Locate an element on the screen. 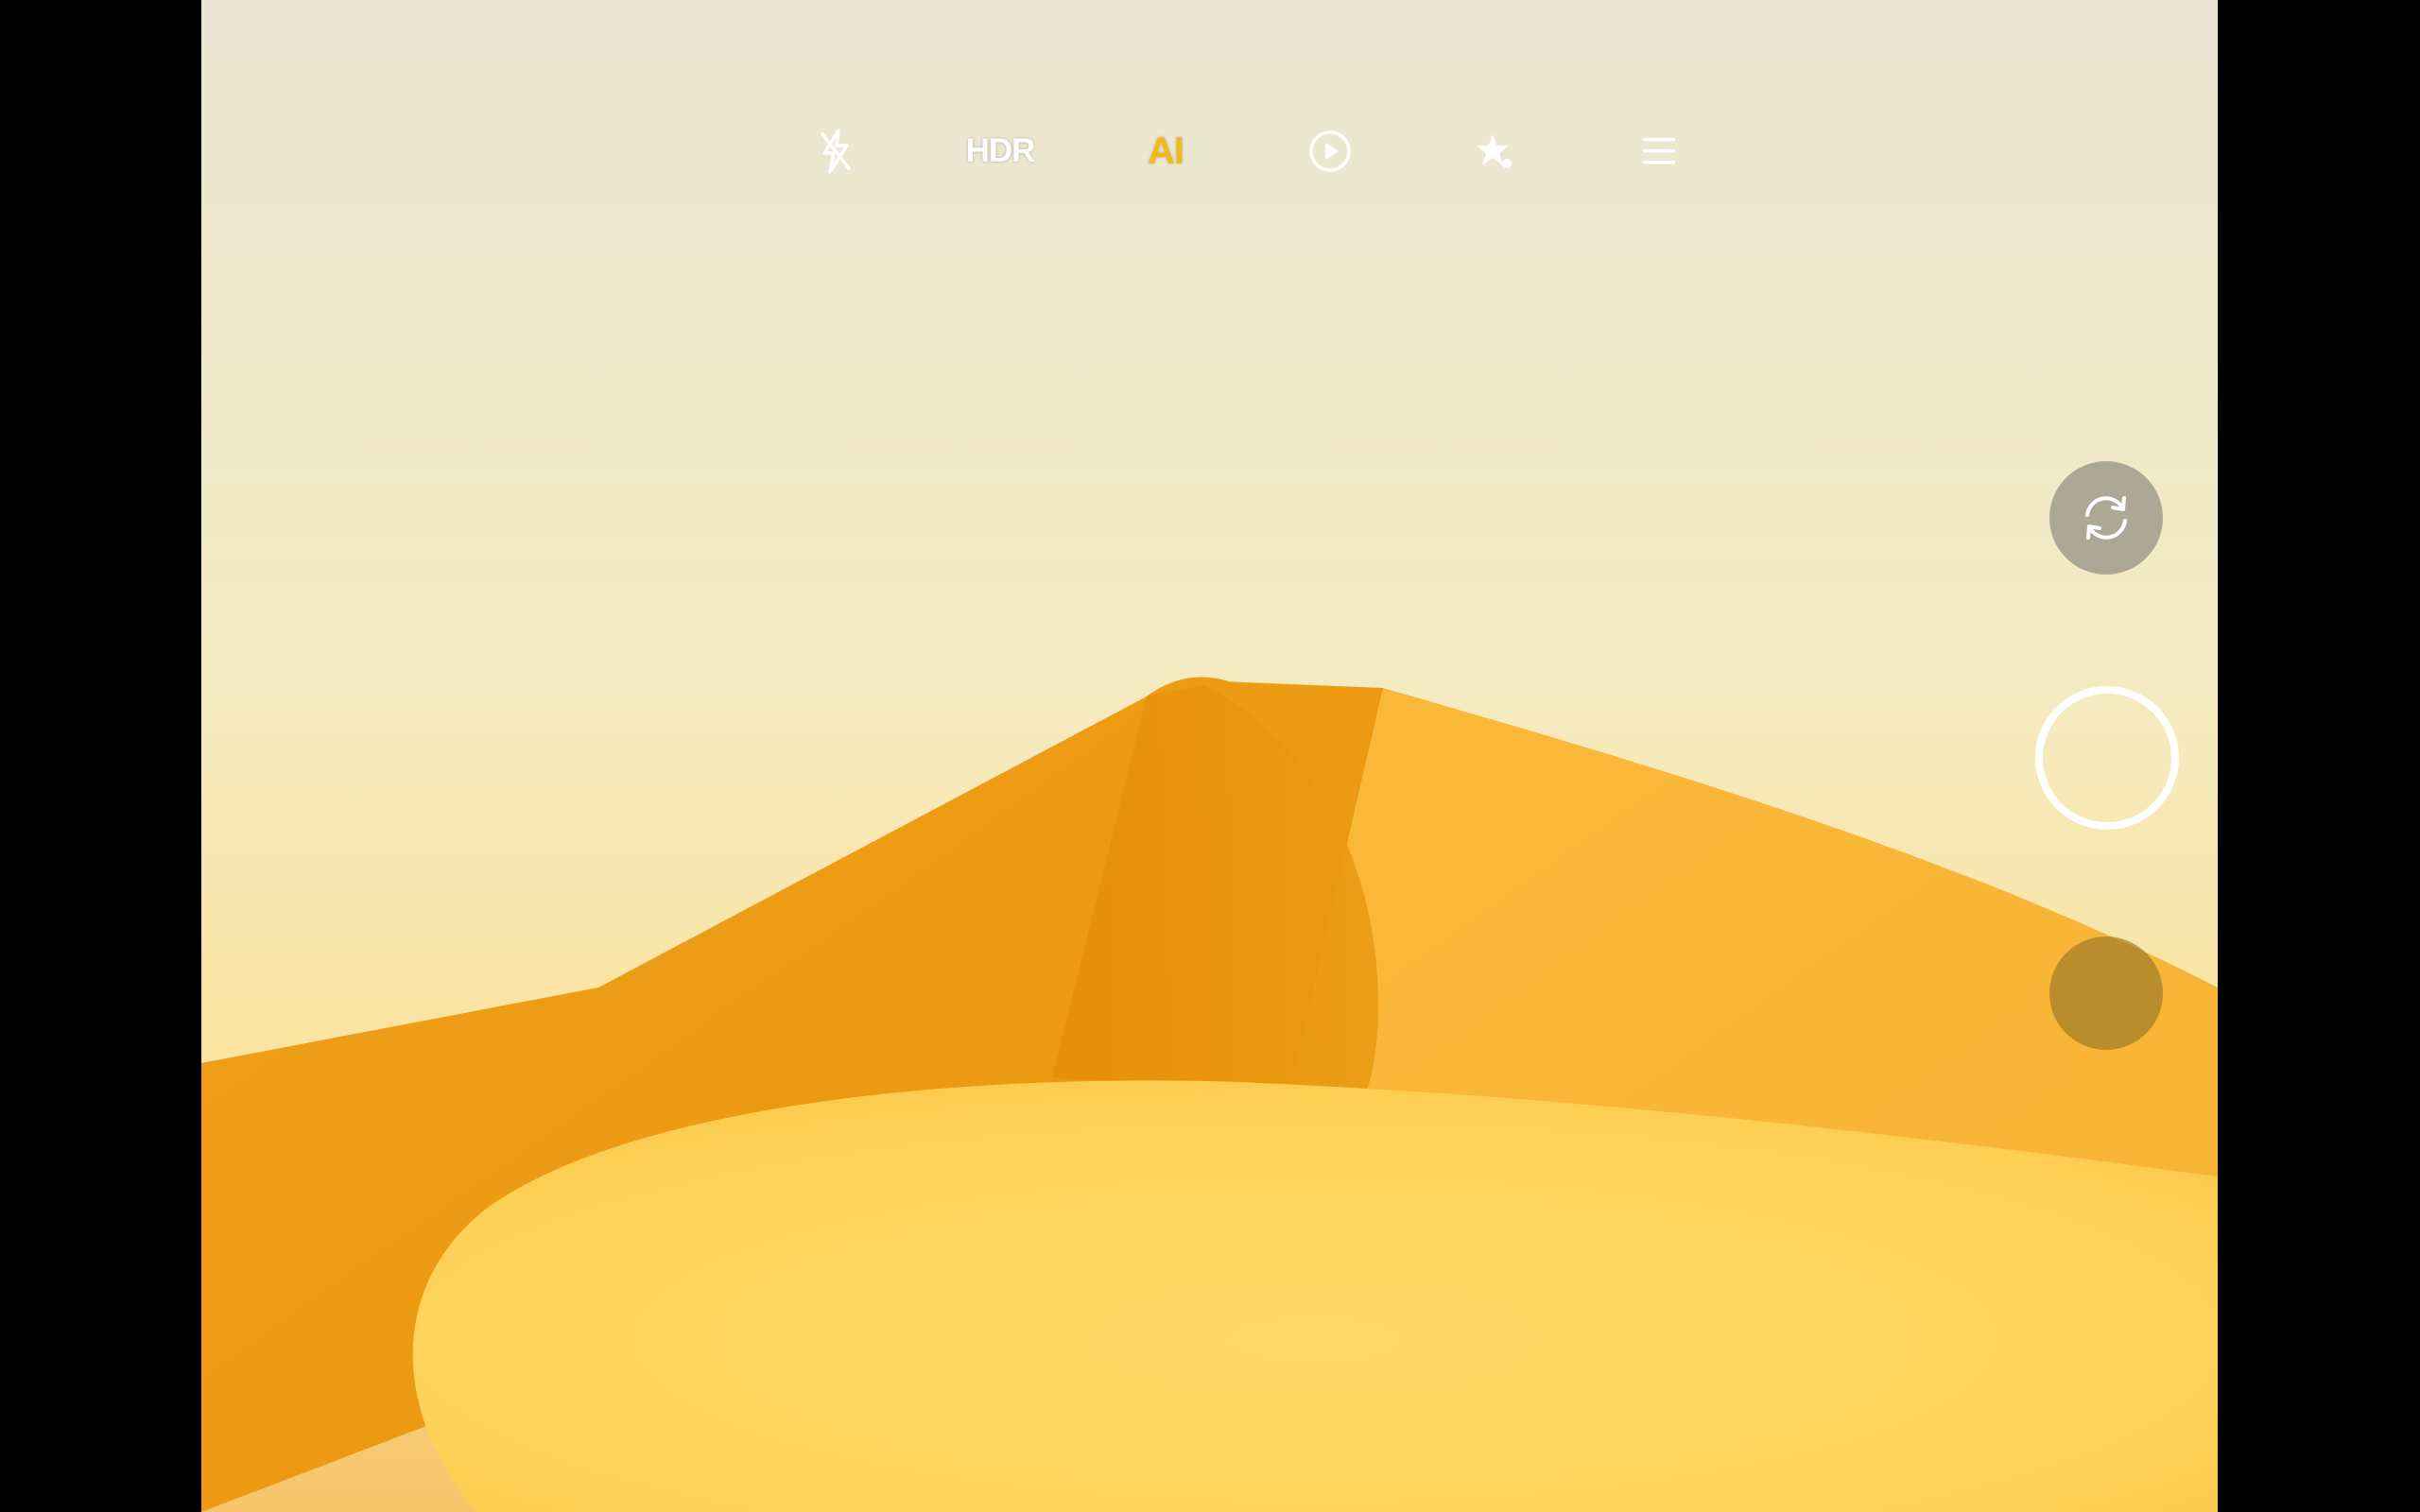  menu-icon is located at coordinates (1659, 151).